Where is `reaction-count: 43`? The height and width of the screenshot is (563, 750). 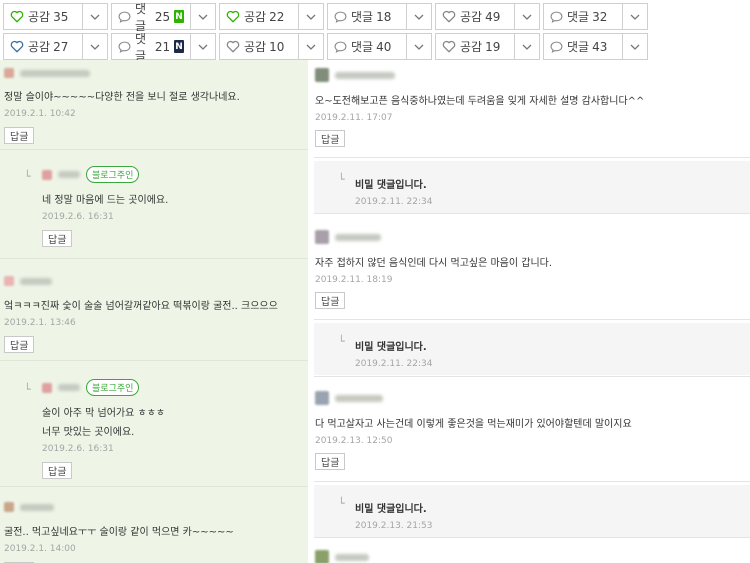
reaction-count: 43 is located at coordinates (600, 46).